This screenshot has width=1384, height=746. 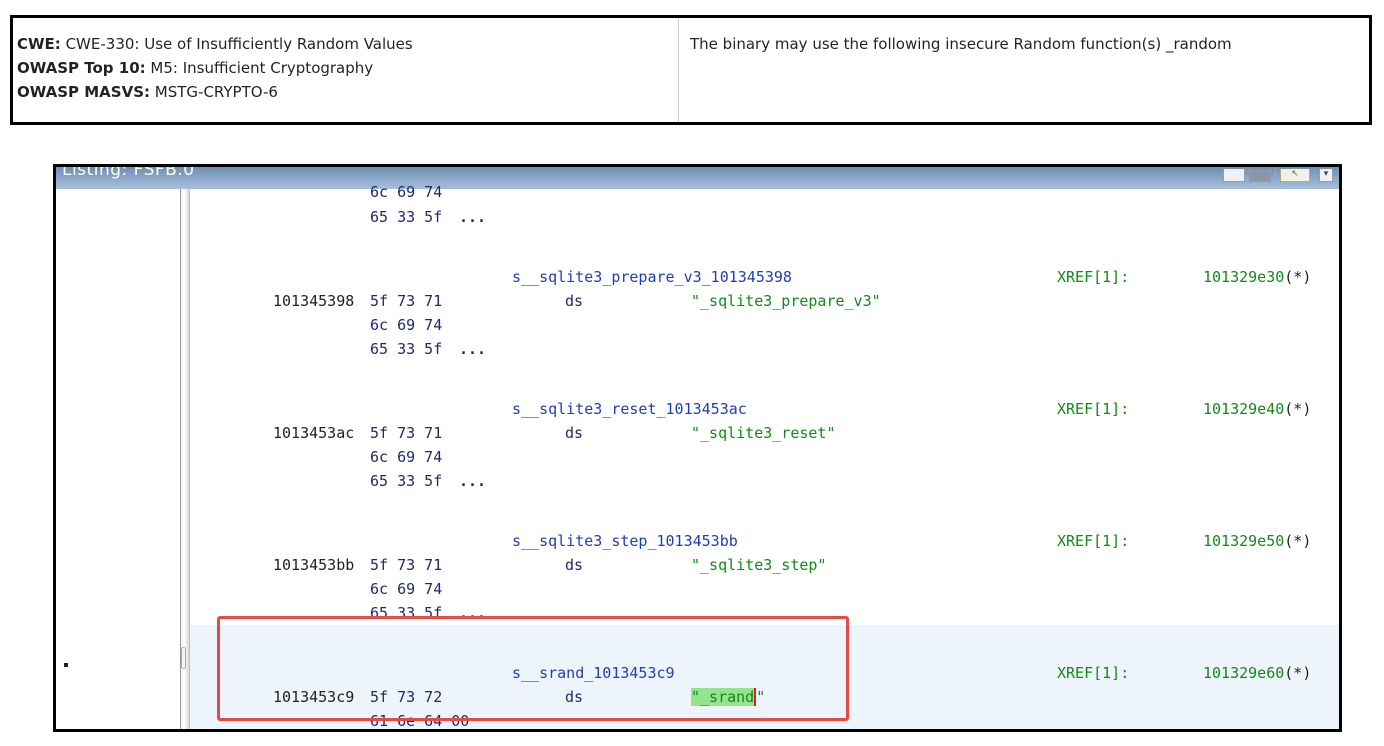 What do you see at coordinates (259, 68) in the screenshot?
I see `owasp-value: M5: Insufficient Cryptography` at bounding box center [259, 68].